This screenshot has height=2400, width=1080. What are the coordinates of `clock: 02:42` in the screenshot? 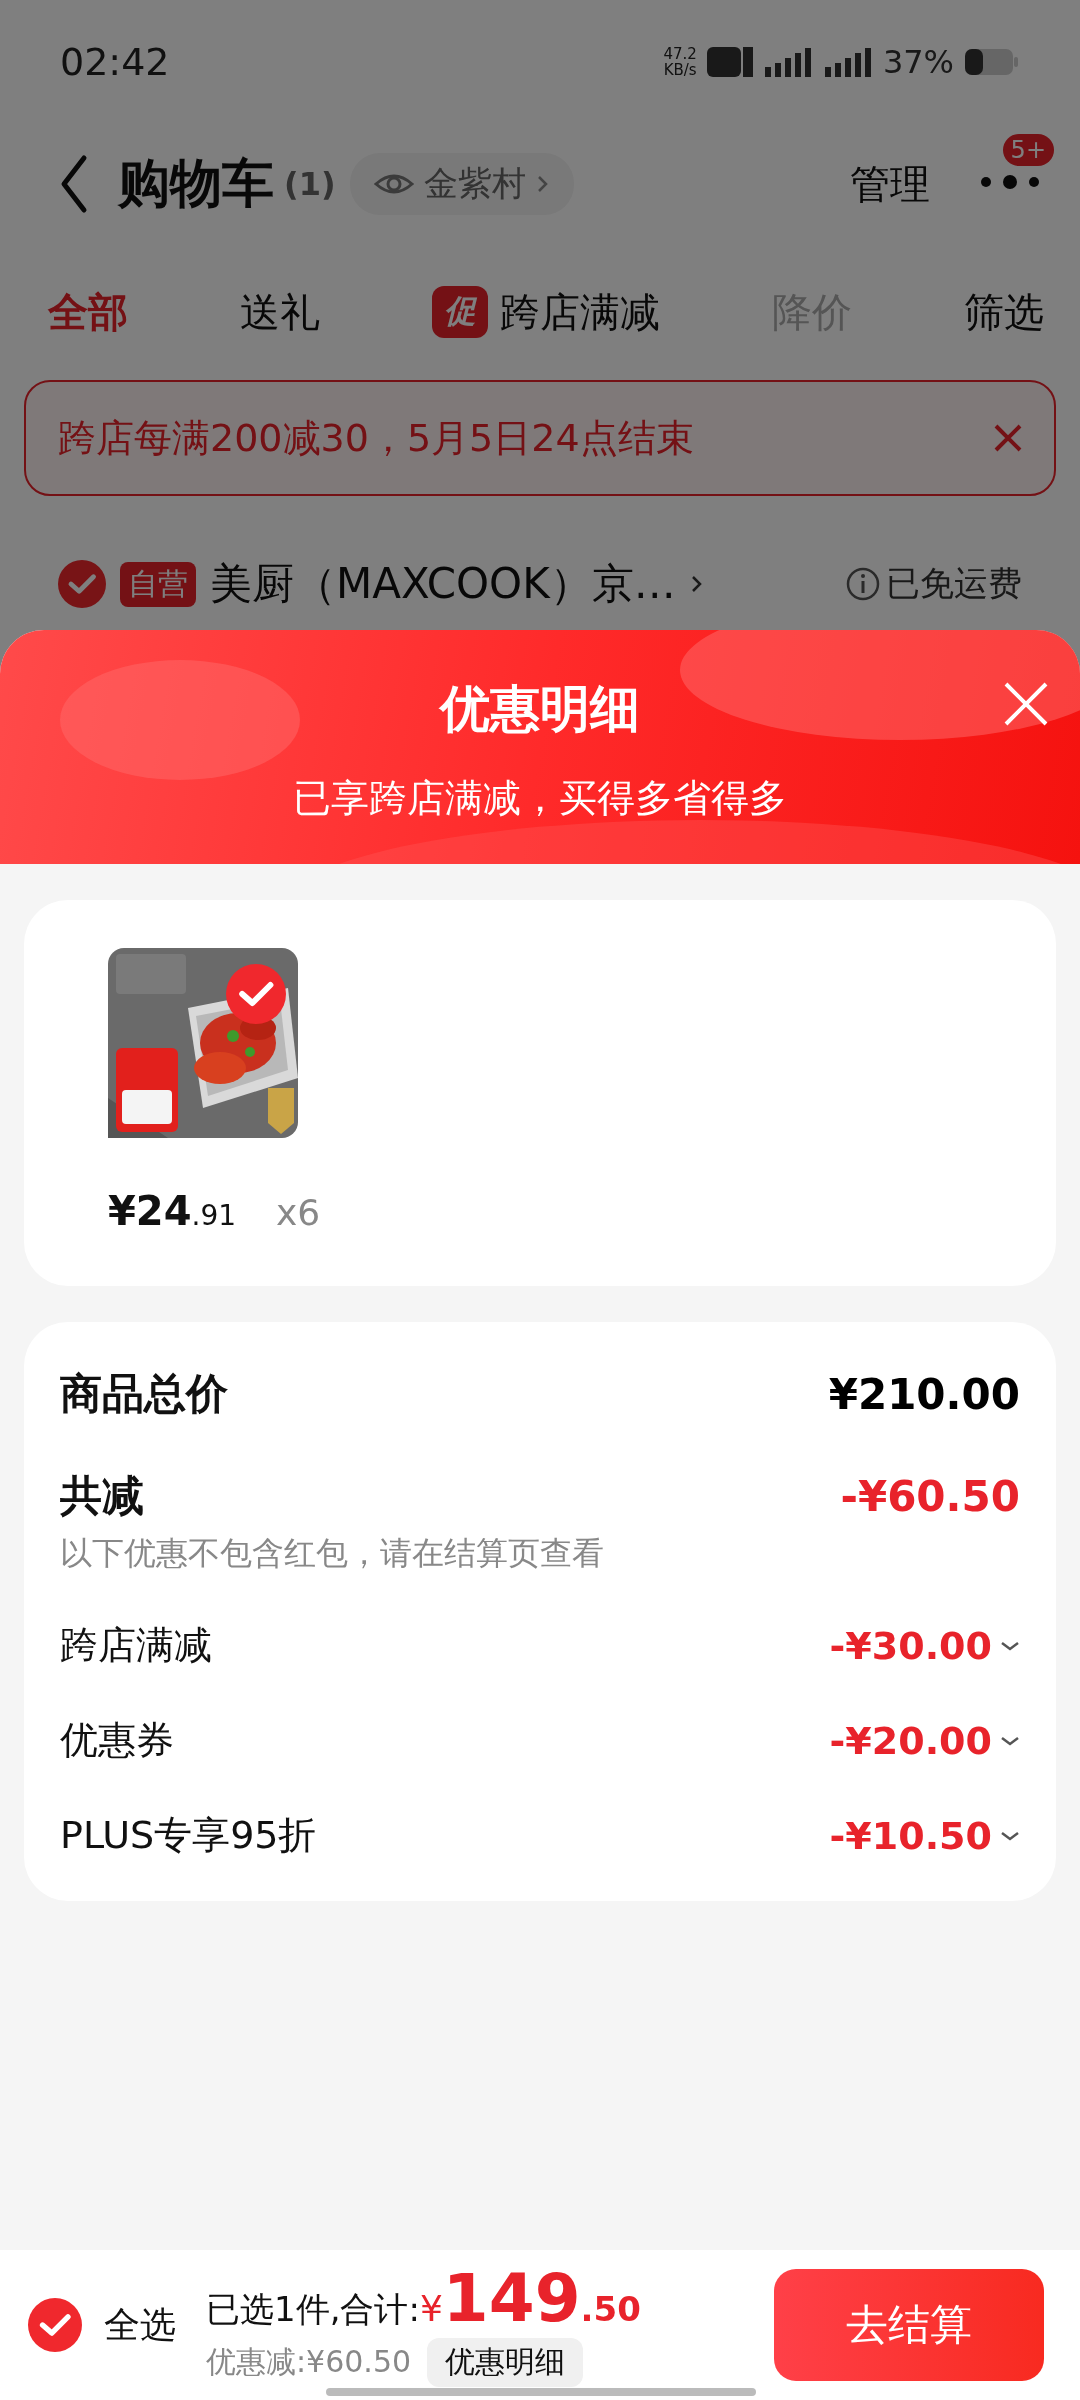 It's located at (115, 62).